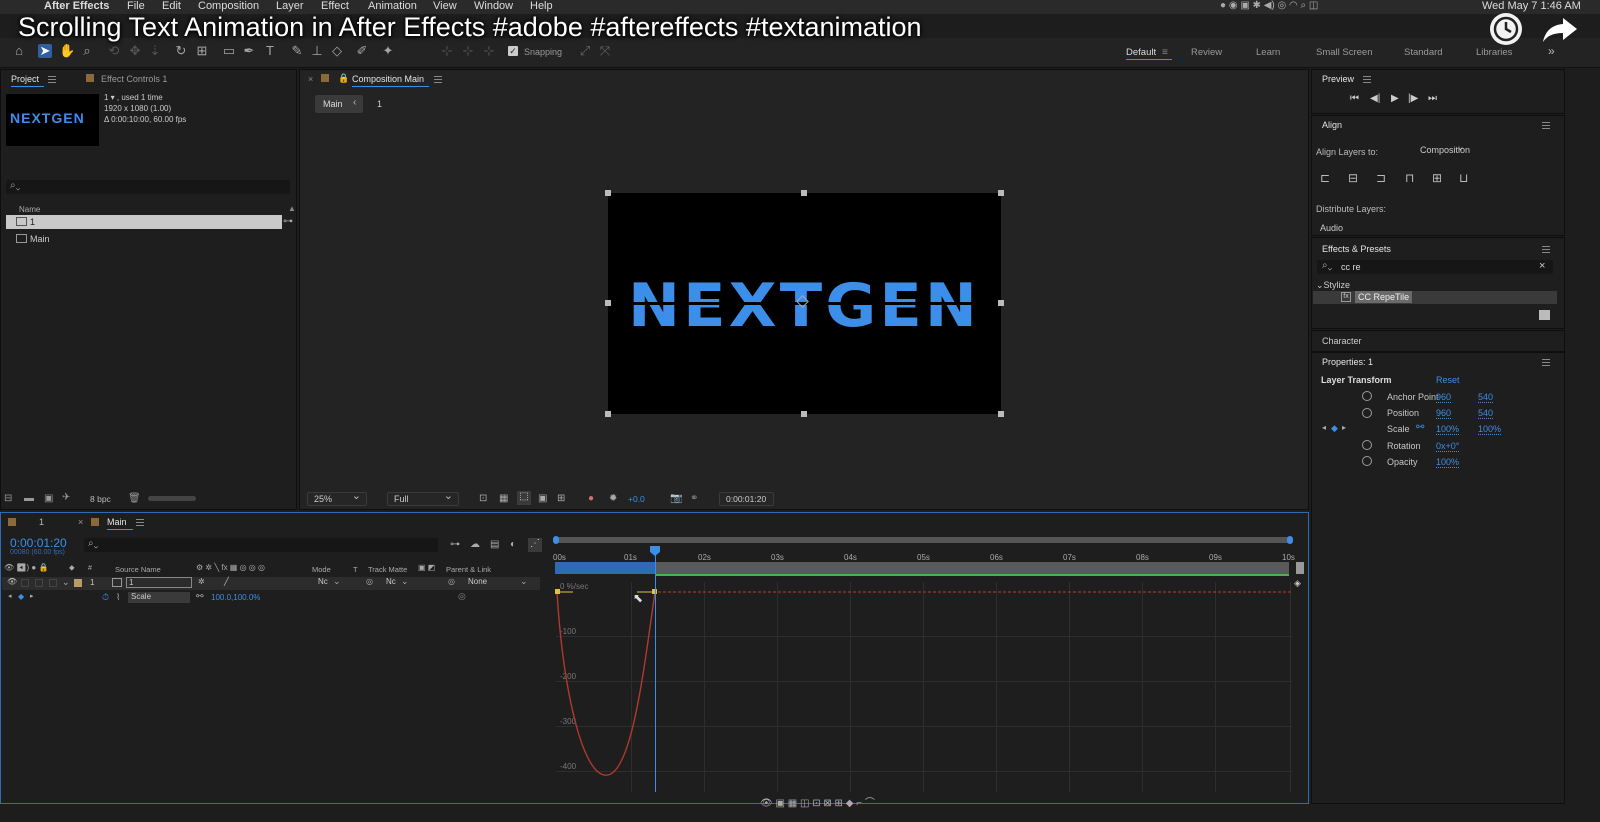  Describe the element at coordinates (66, 497) in the screenshot. I see `adjust-project-icon: ✈` at that location.